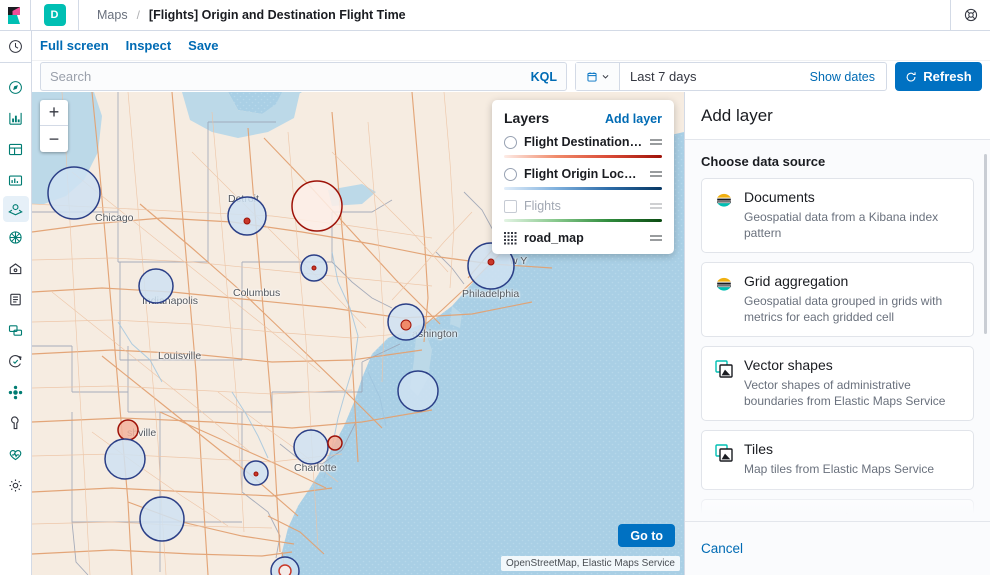 This screenshot has width=990, height=575. Describe the element at coordinates (16, 330) in the screenshot. I see `sidebar-item-apm` at that location.